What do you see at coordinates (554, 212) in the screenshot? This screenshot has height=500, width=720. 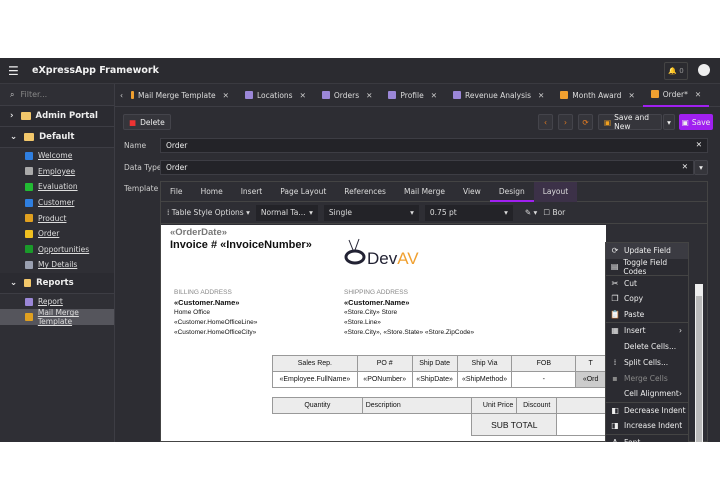 I see `borders-button: ☐ Bor` at bounding box center [554, 212].